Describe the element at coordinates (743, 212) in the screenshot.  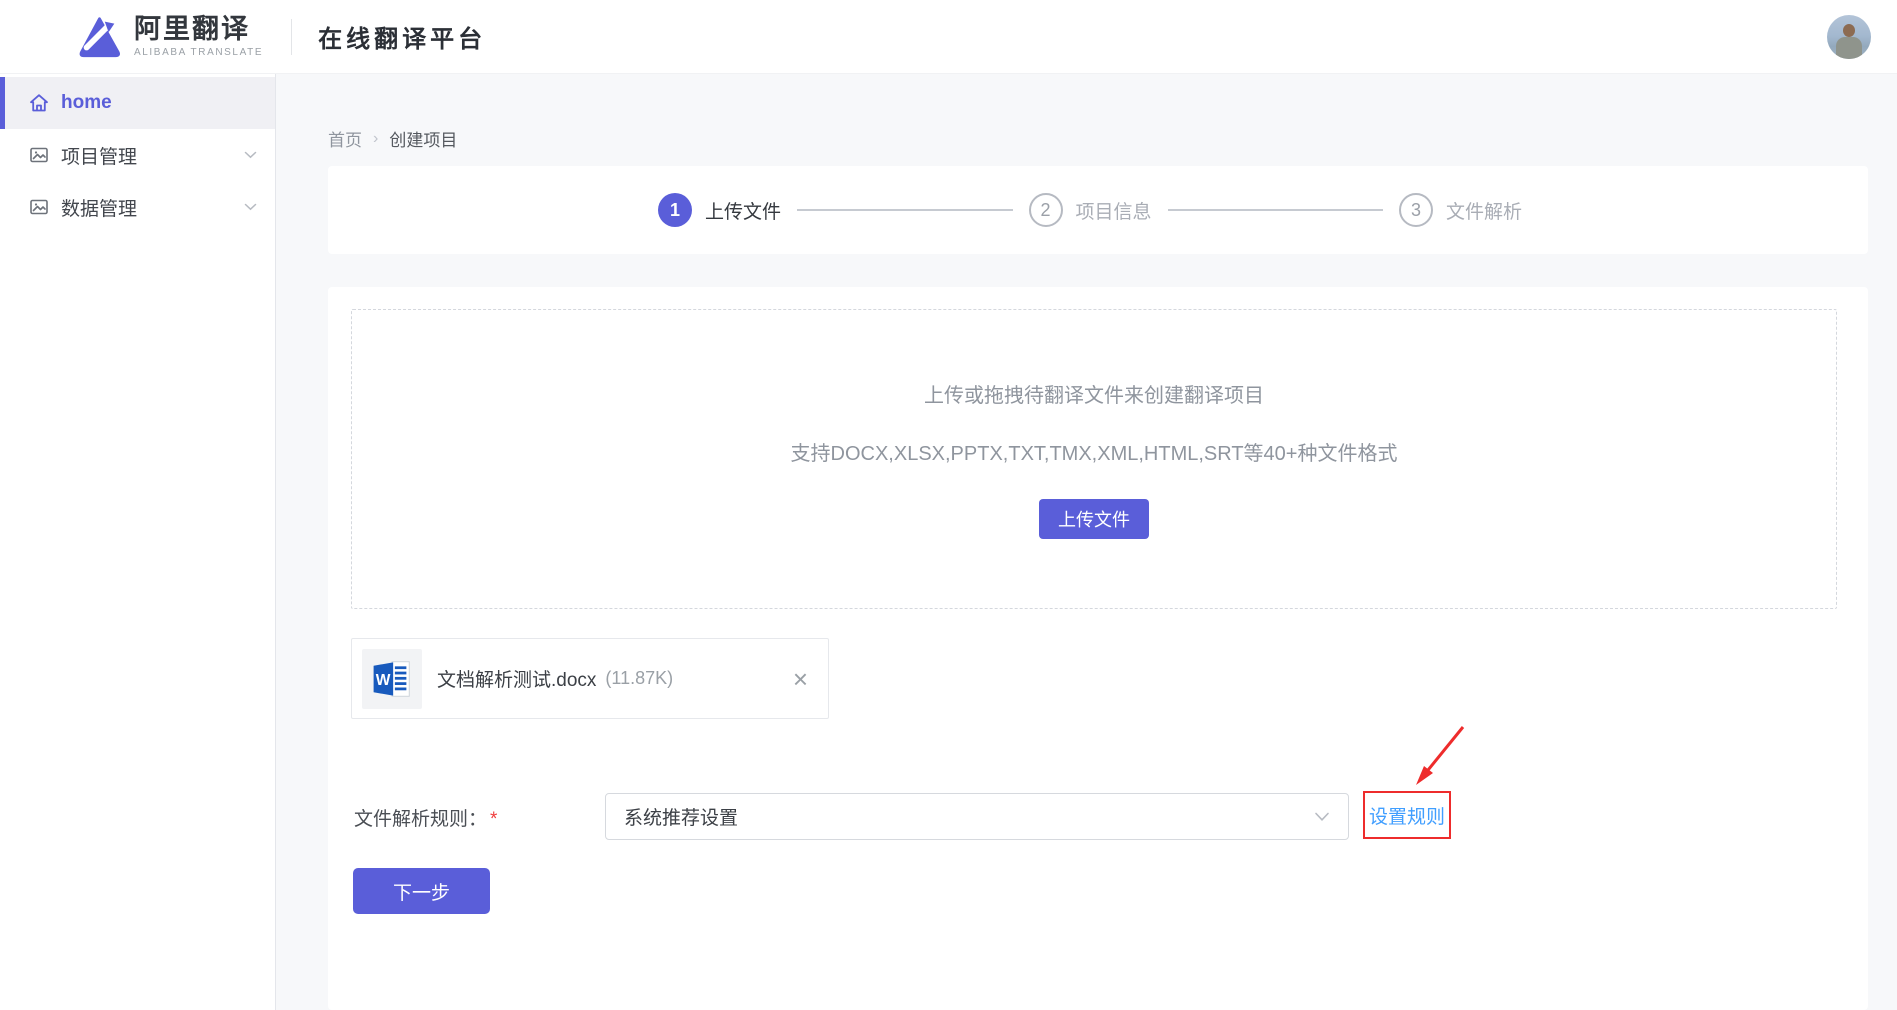
I see `step-1-label: 上传文件` at that location.